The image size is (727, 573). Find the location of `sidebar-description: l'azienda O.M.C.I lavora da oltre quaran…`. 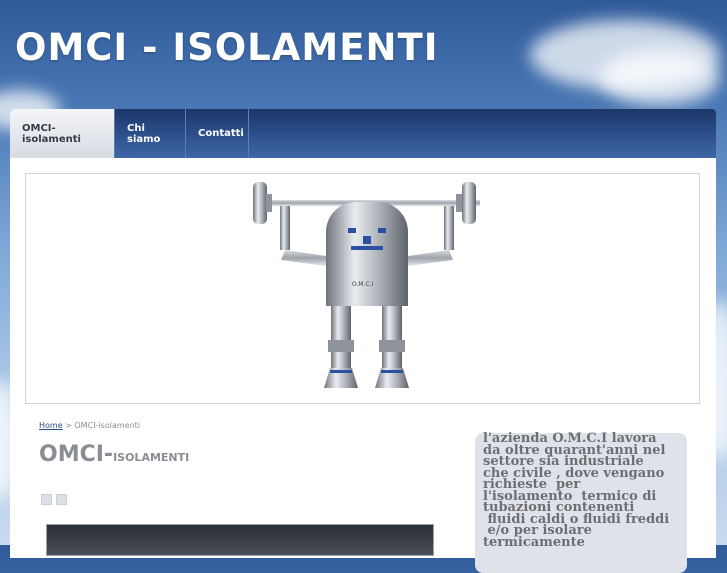

sidebar-description: l'azienda O.M.C.I lavora da oltre quaran… is located at coordinates (576, 490).